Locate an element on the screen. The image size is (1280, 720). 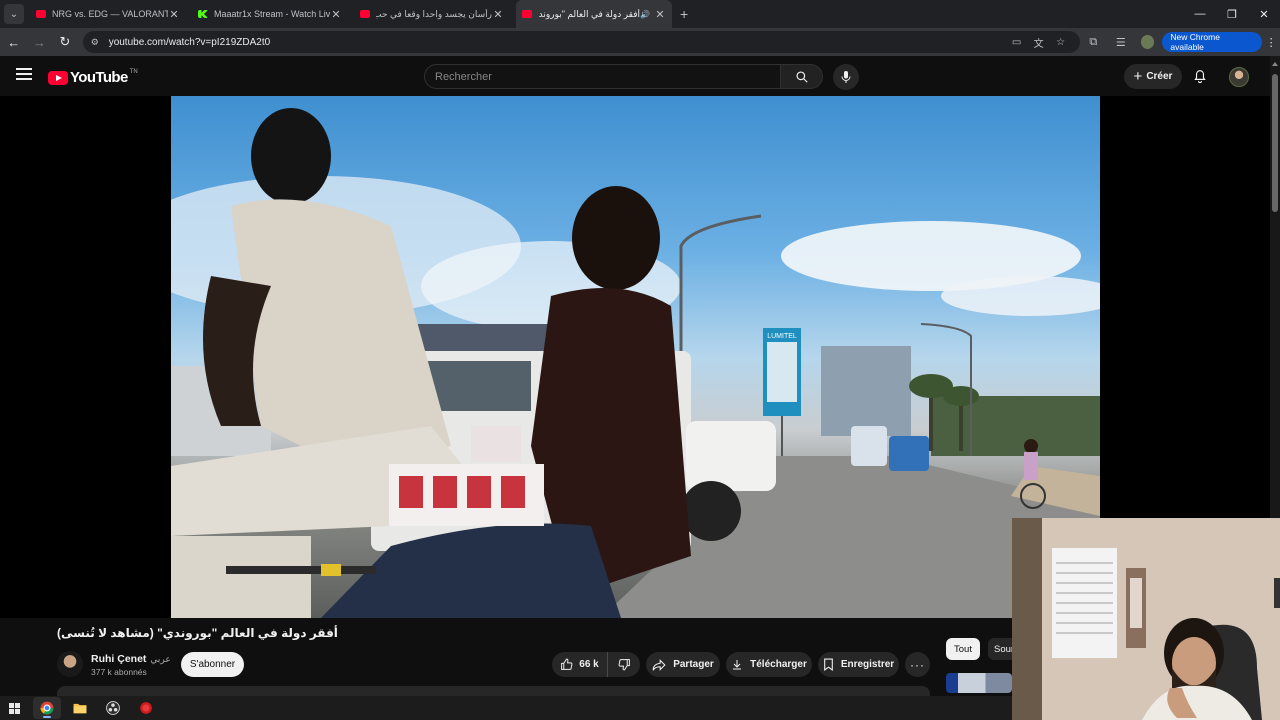
site-info-icon: ⚙ is located at coordinates (97, 42).